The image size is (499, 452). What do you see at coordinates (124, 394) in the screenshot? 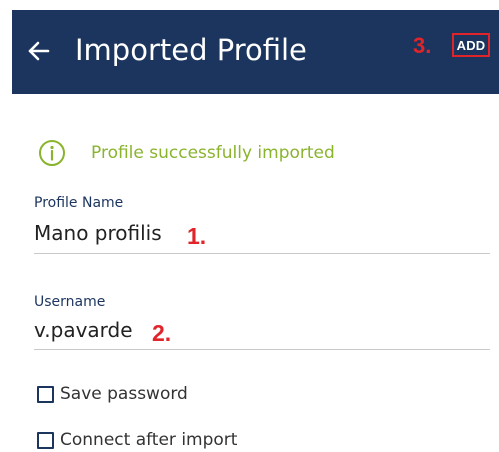
I see `save-password-label: Save password` at bounding box center [124, 394].